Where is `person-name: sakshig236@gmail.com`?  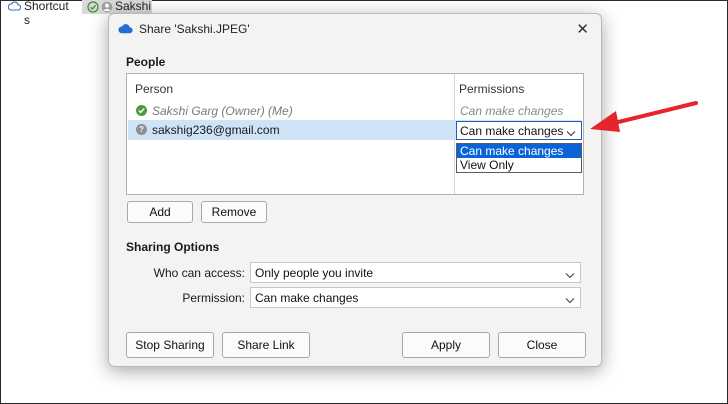 person-name: sakshig236@gmail.com is located at coordinates (216, 130).